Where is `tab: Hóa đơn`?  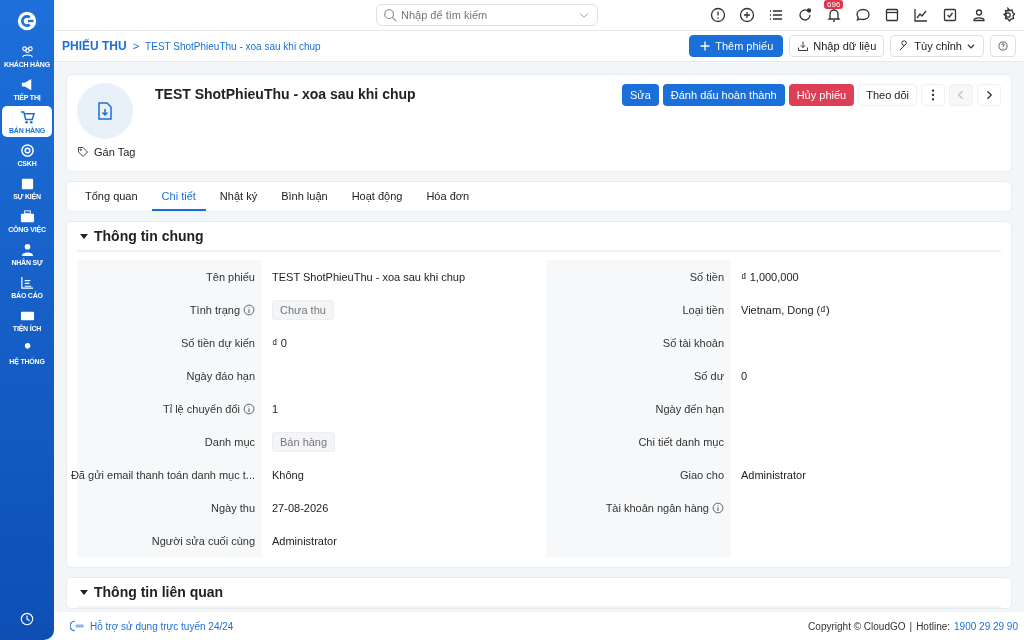 tab: Hóa đơn is located at coordinates (448, 196).